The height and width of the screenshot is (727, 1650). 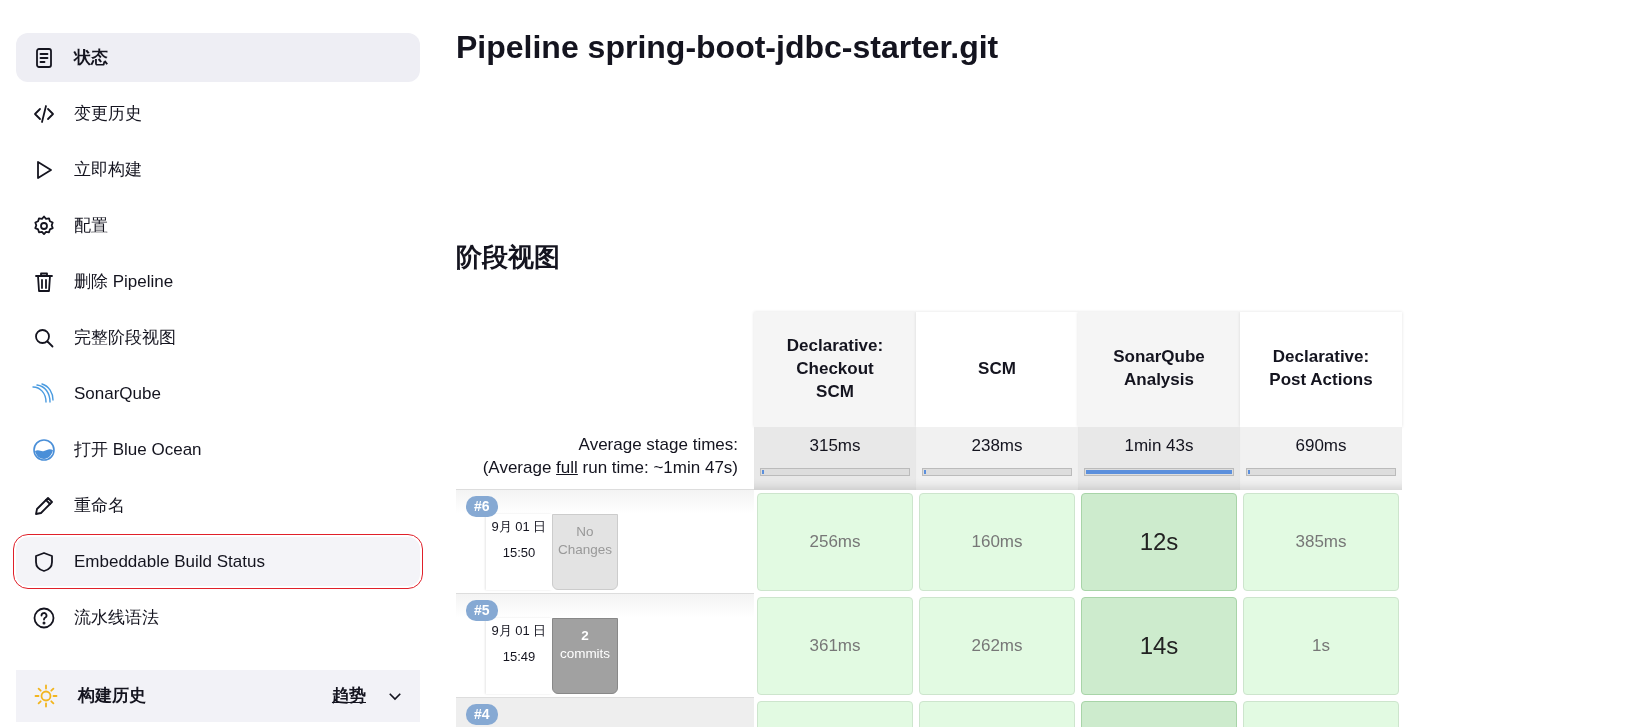 What do you see at coordinates (44, 561) in the screenshot?
I see `shield-icon` at bounding box center [44, 561].